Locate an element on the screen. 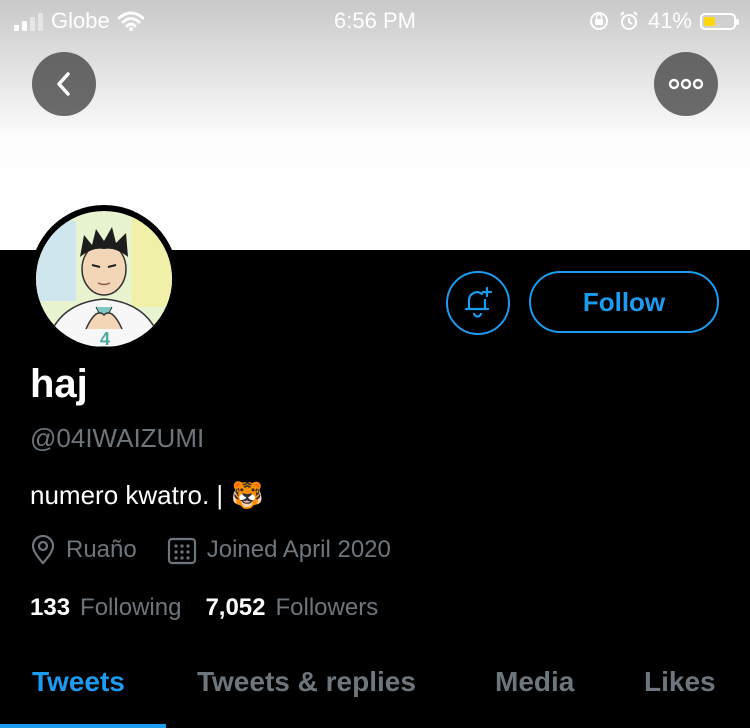  orientation-lock-icon is located at coordinates (598, 21).